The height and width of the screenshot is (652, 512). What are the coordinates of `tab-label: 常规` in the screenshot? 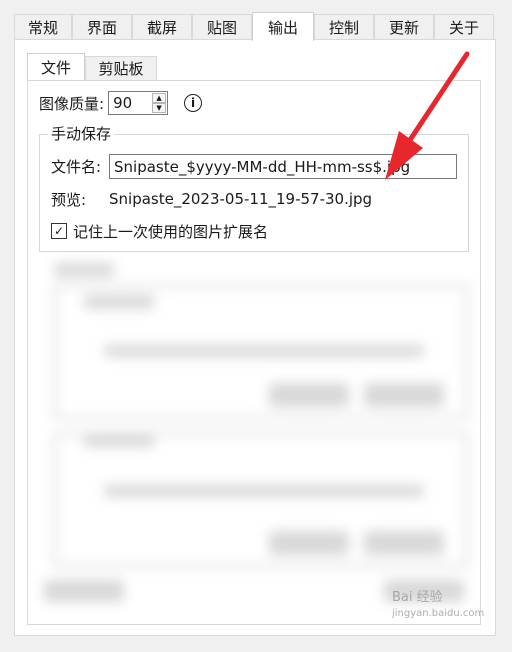 It's located at (42, 28).